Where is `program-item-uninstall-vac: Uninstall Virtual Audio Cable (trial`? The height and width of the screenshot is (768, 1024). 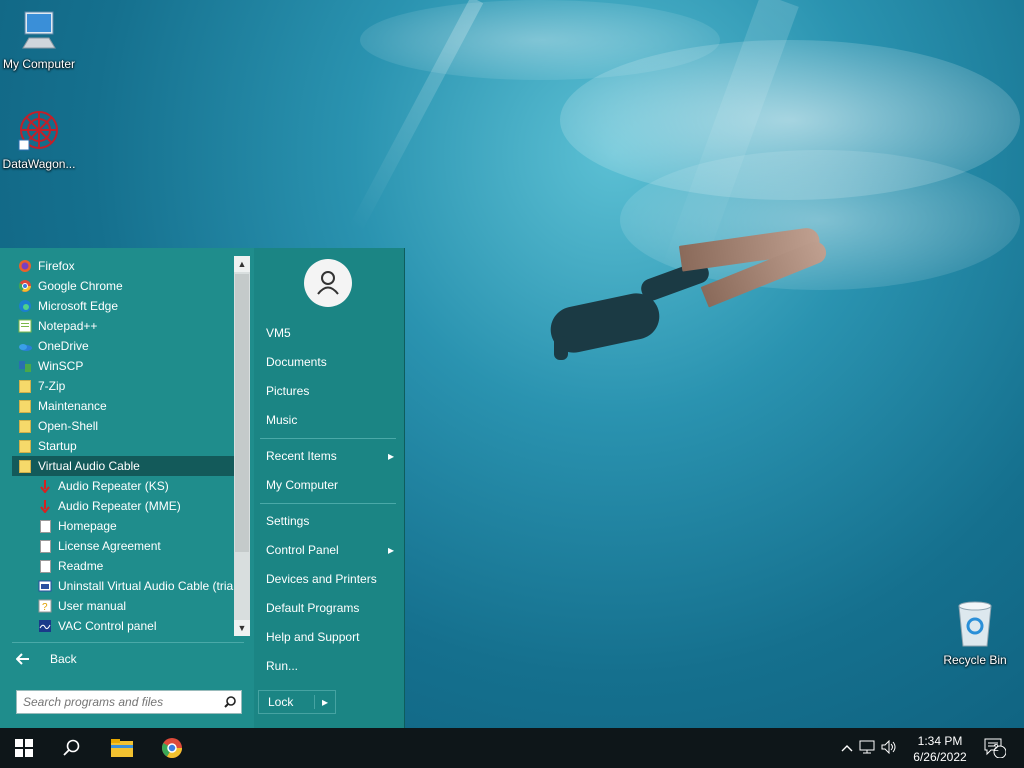 program-item-uninstall-vac: Uninstall Virtual Audio Cable (trial is located at coordinates (134, 586).